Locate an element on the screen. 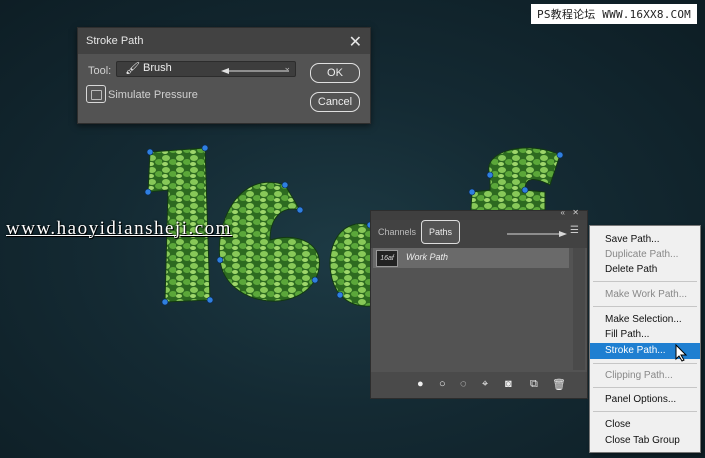  dialog-header: Stroke Path ✕ is located at coordinates (224, 41).